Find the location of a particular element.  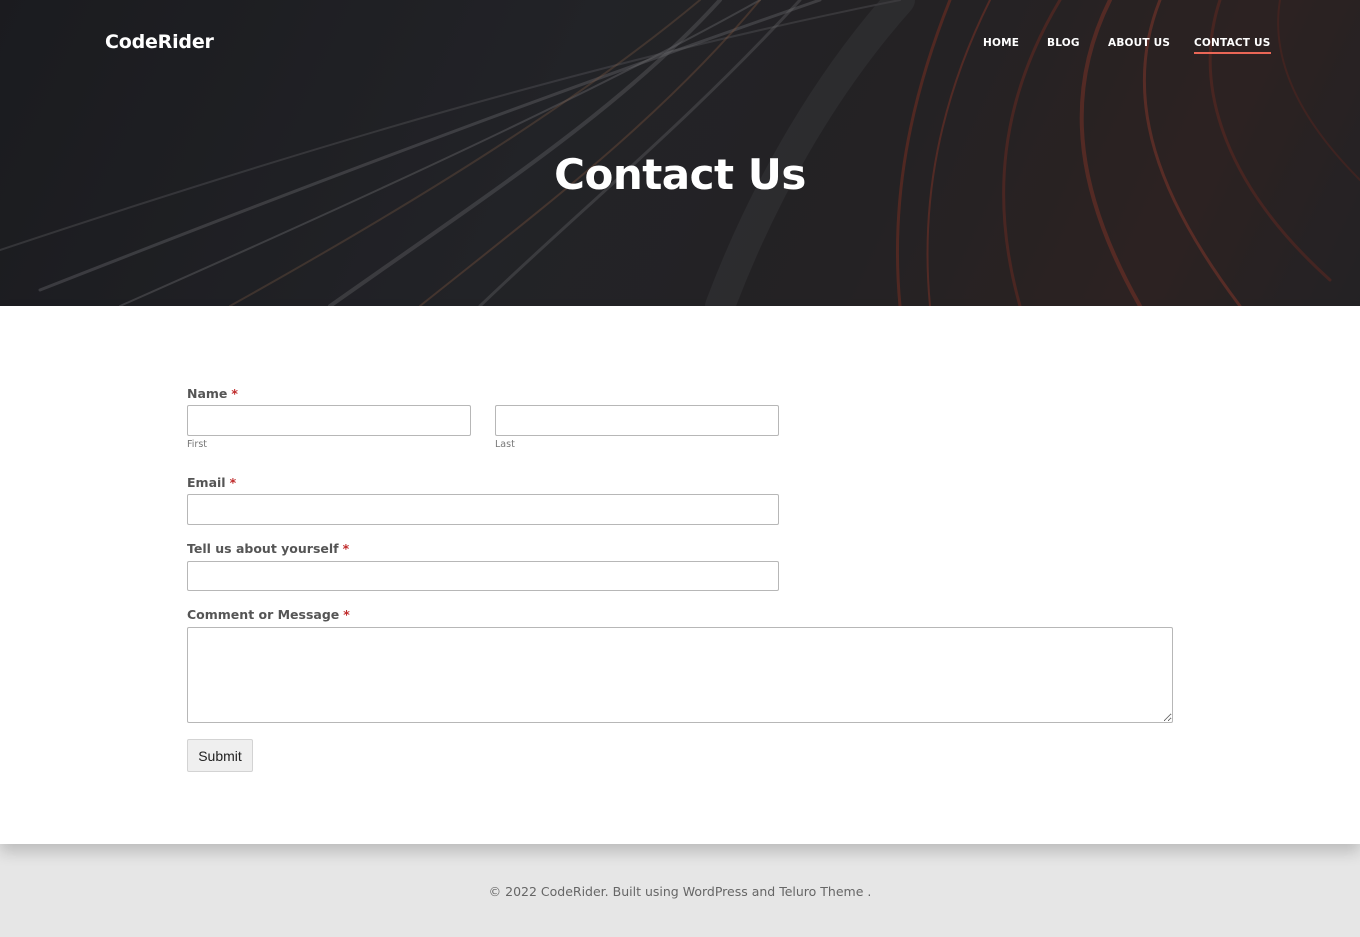

theme-link: Teluro Theme is located at coordinates (821, 891).